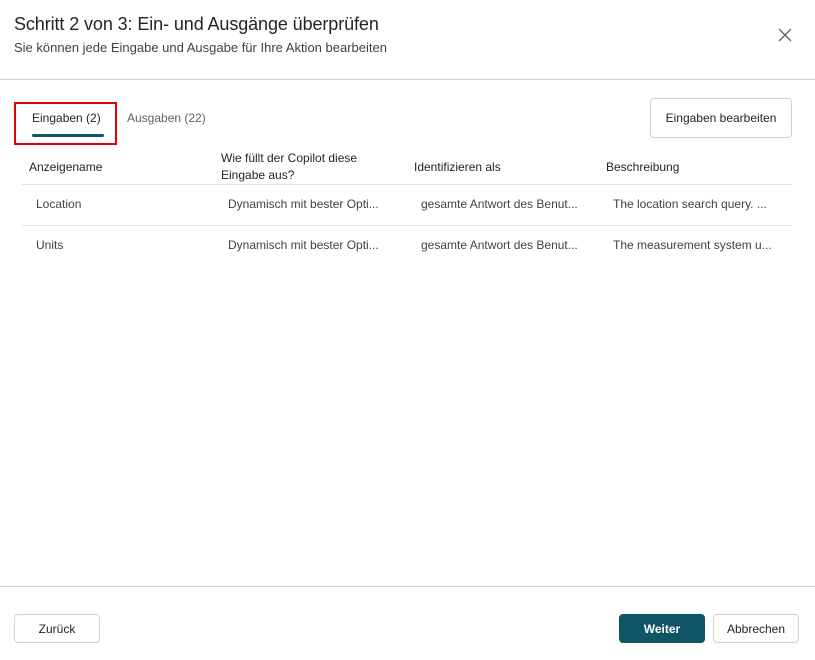 The height and width of the screenshot is (660, 815). I want to click on column-header-description: Beschreibung, so click(642, 167).